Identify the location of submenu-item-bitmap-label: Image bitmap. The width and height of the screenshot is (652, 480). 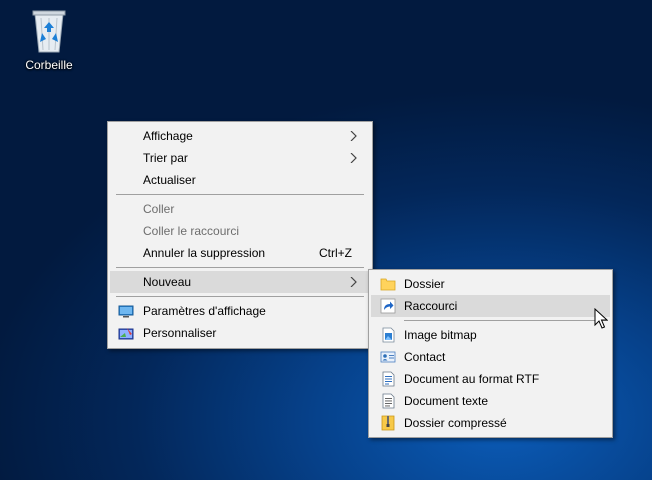
(440, 335).